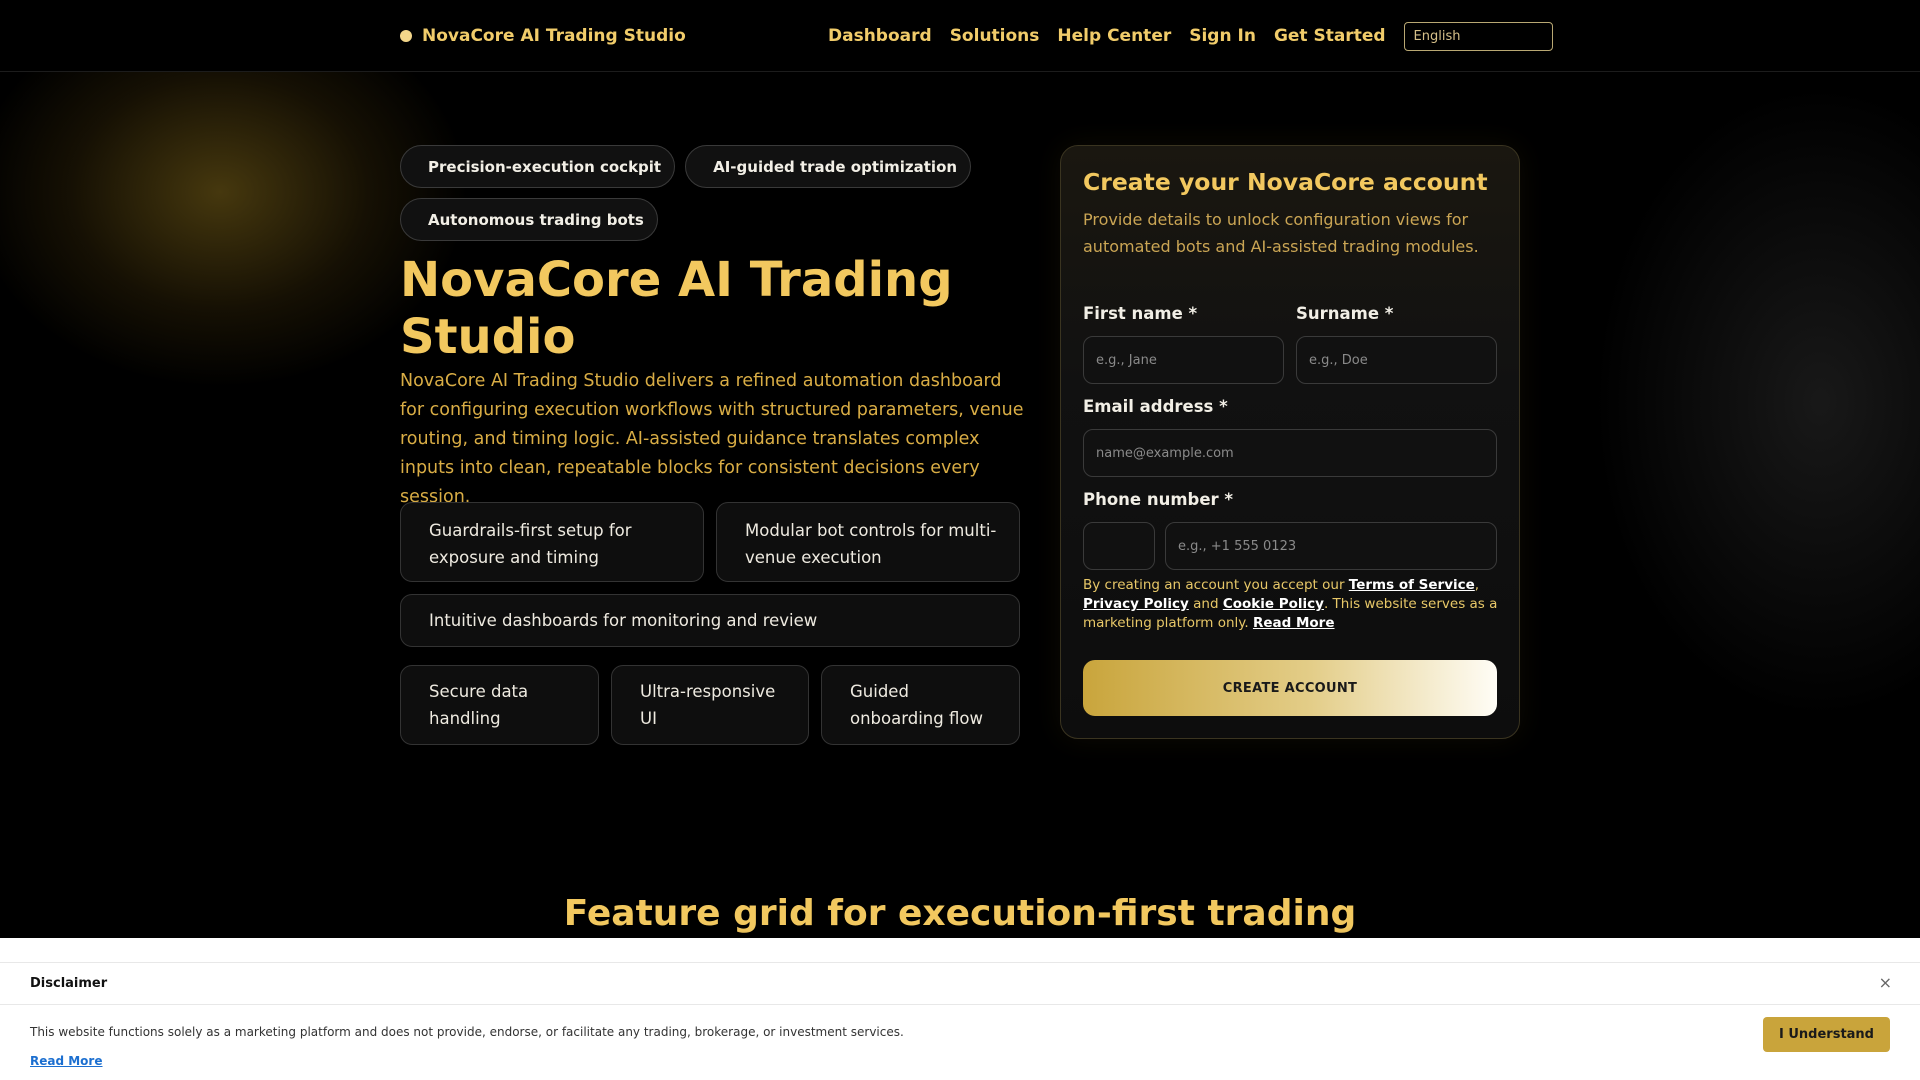 The image size is (1920, 1080). Describe the element at coordinates (835, 166) in the screenshot. I see `pill-label: AI-guided trade optimization` at that location.